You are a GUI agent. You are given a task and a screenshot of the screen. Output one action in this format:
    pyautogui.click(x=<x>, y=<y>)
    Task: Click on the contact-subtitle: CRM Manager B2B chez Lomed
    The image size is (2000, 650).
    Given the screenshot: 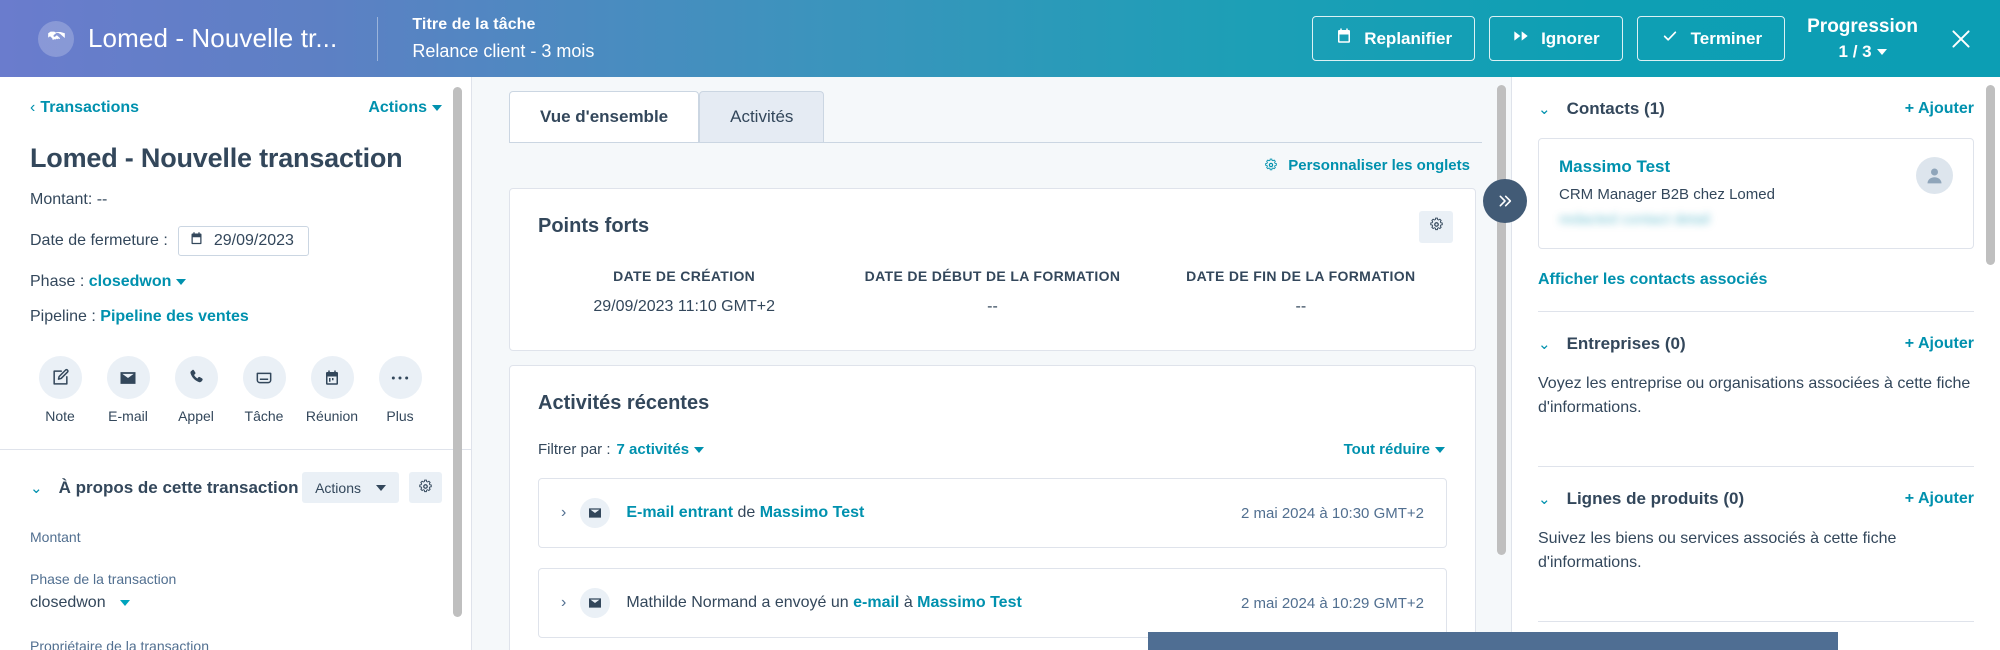 What is the action you would take?
    pyautogui.click(x=1667, y=194)
    